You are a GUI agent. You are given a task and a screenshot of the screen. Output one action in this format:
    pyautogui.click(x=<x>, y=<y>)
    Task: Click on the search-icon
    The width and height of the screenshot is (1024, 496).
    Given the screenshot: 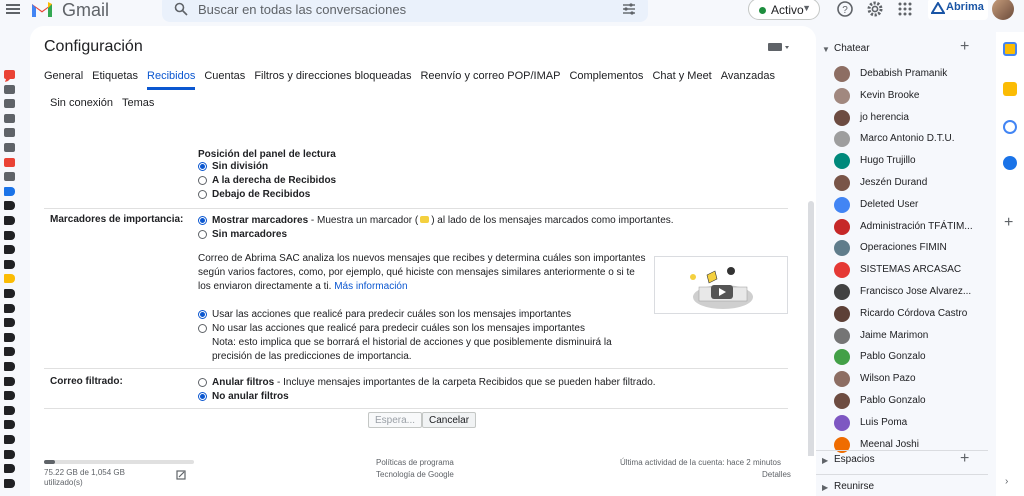 What is the action you would take?
    pyautogui.click(x=181, y=9)
    